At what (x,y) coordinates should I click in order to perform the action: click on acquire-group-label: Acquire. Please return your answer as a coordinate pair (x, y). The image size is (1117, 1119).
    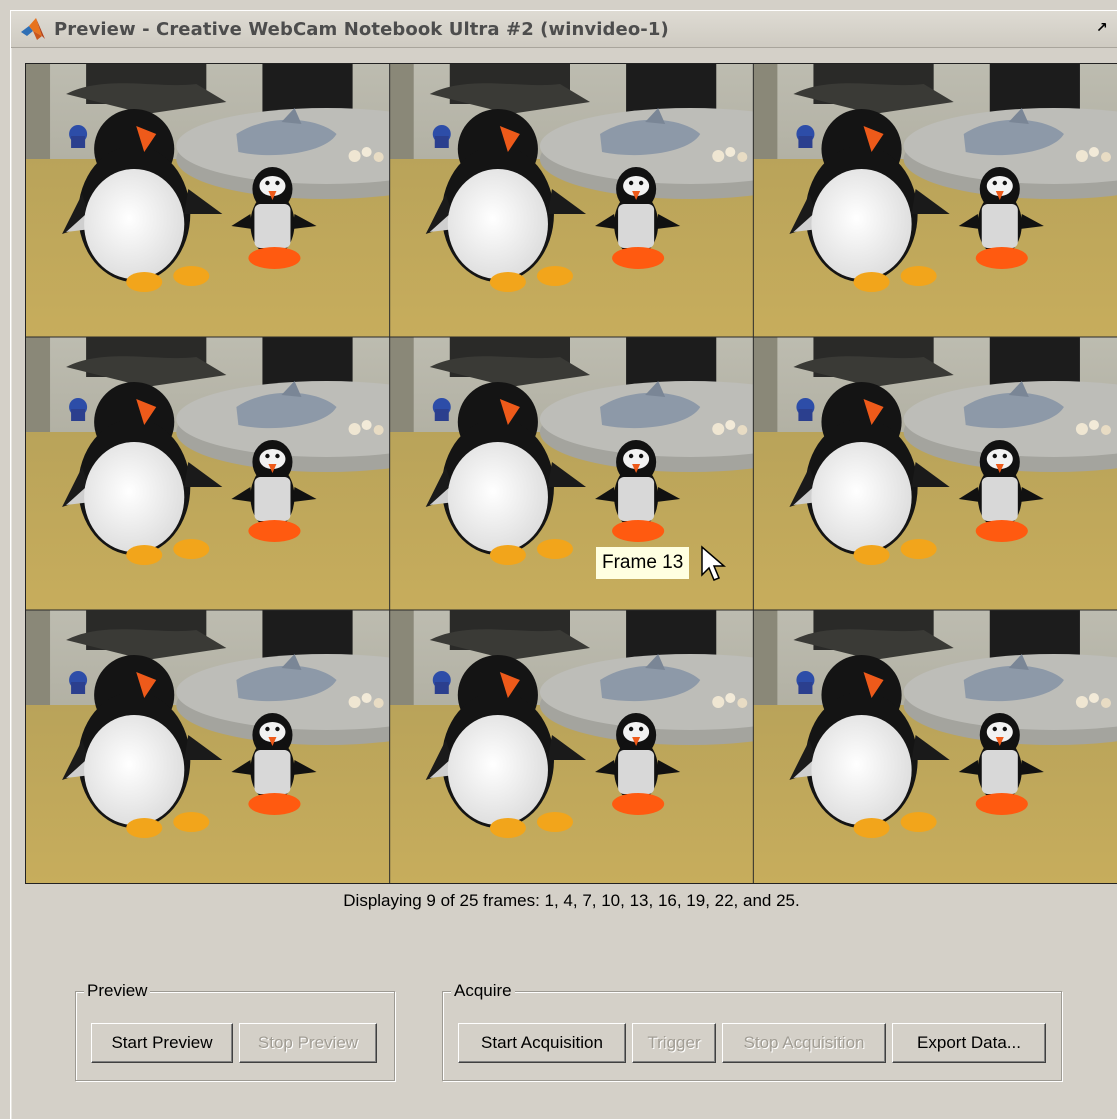
    Looking at the image, I should click on (483, 991).